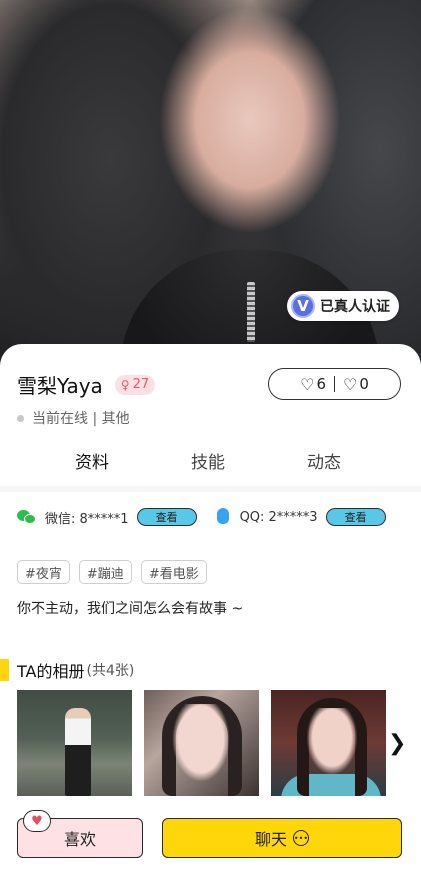 The image size is (421, 870). I want to click on album-photos, so click(207, 743).